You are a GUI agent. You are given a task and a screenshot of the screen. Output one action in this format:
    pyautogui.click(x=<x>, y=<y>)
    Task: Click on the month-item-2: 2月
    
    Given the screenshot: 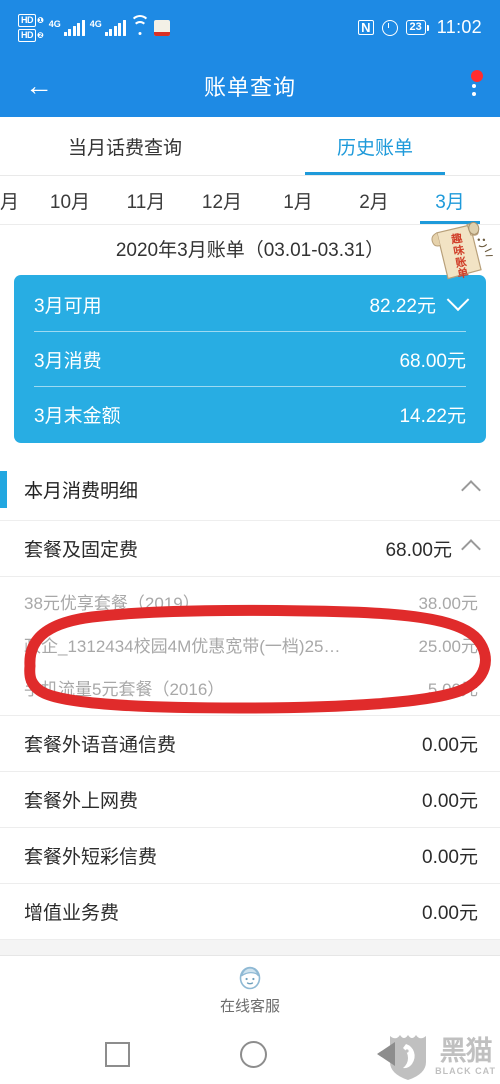 What is the action you would take?
    pyautogui.click(x=374, y=200)
    